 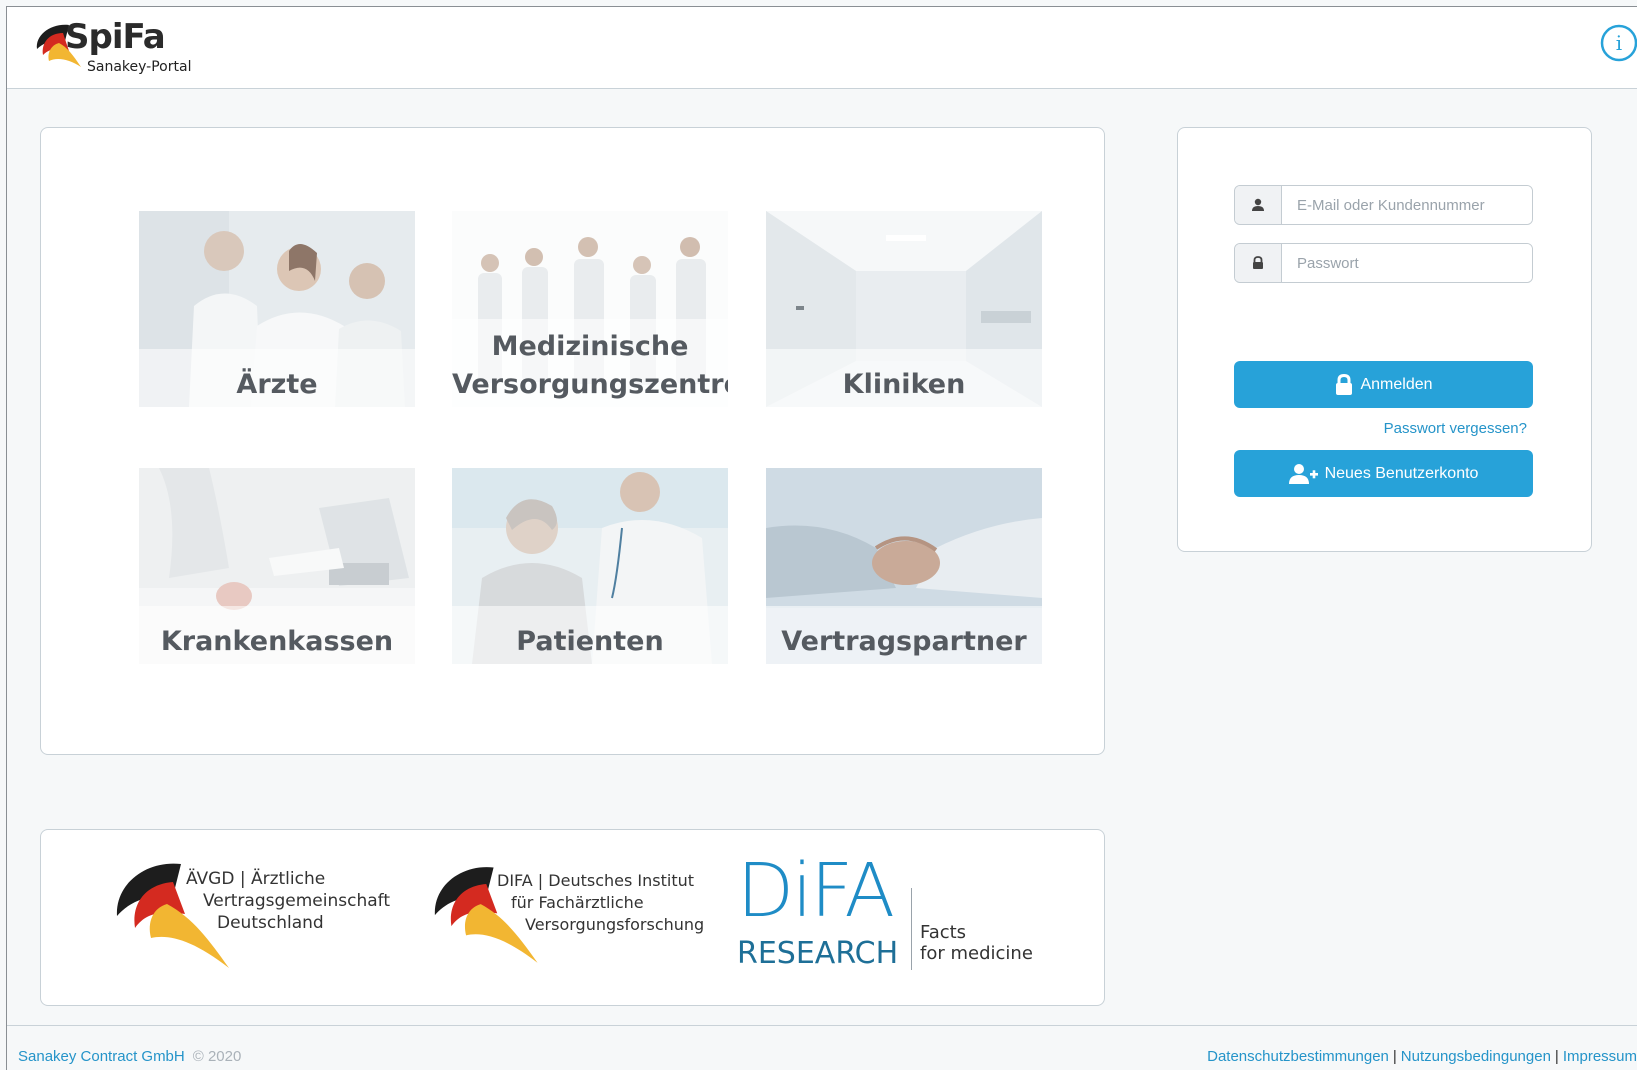 What do you see at coordinates (1258, 205) in the screenshot?
I see `user-icon` at bounding box center [1258, 205].